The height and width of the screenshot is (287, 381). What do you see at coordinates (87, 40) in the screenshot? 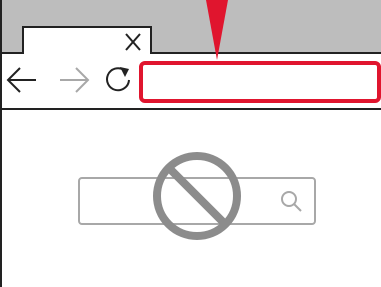
I see `browser-tab` at bounding box center [87, 40].